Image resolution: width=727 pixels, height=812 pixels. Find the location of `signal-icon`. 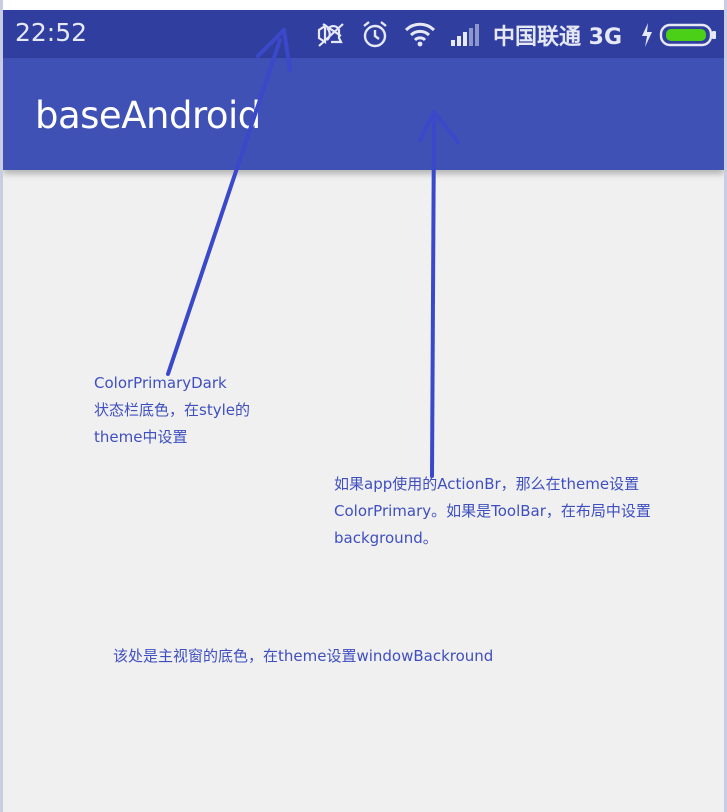

signal-icon is located at coordinates (466, 37).